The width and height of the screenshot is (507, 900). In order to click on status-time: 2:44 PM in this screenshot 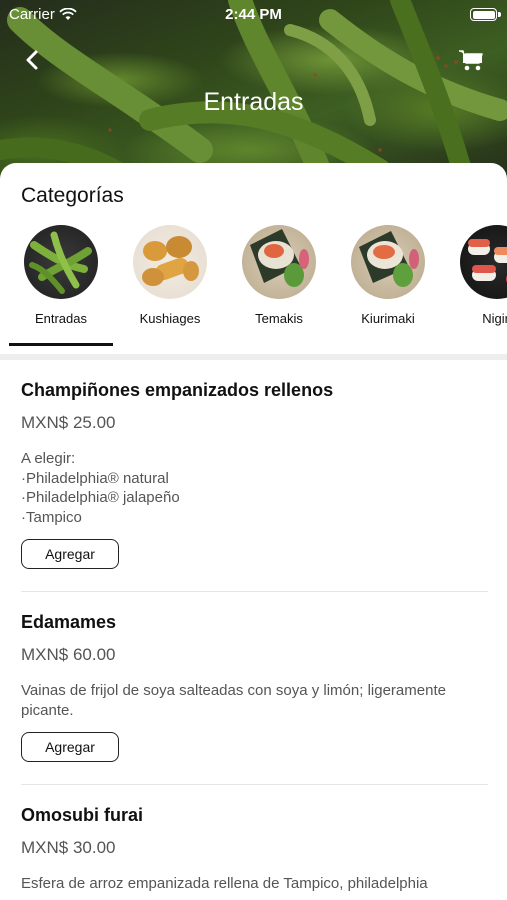, I will do `click(253, 14)`.